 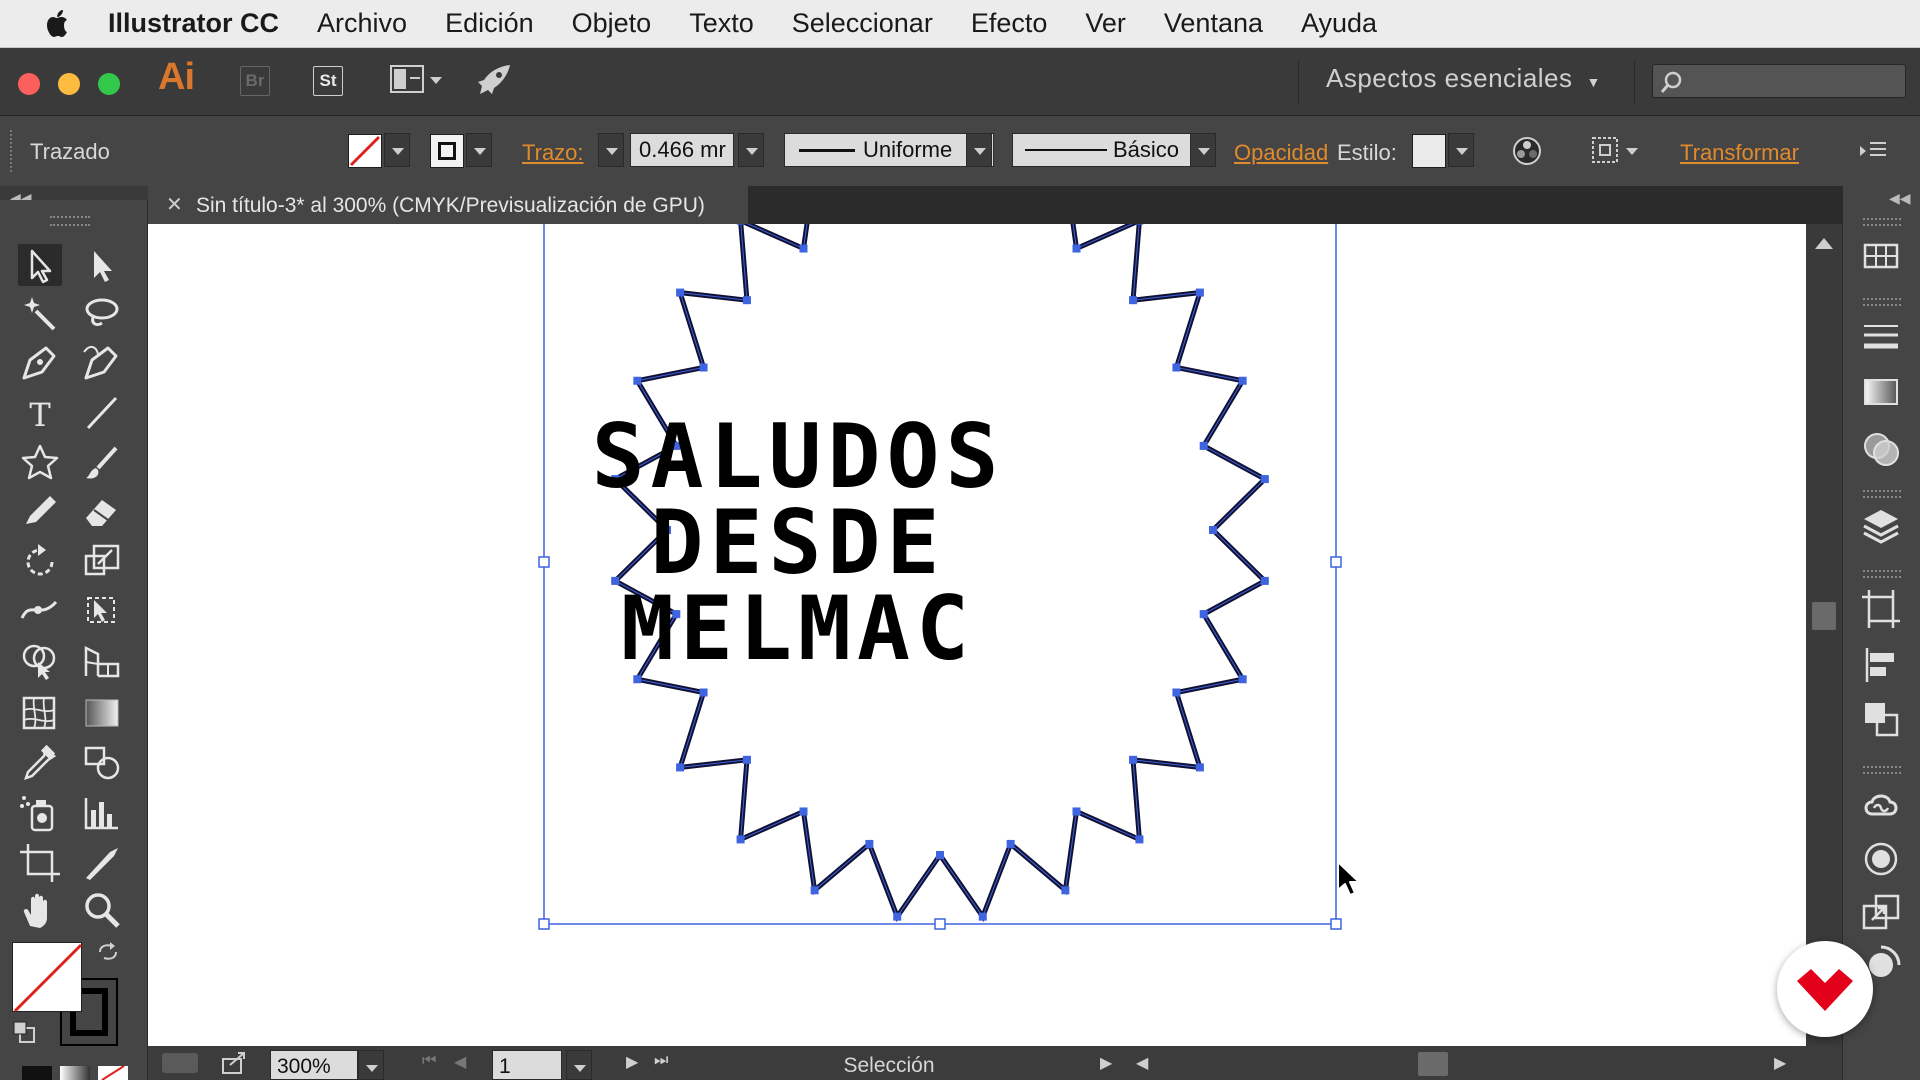 What do you see at coordinates (527, 1065) in the screenshot?
I see `artboard-number-input: 1` at bounding box center [527, 1065].